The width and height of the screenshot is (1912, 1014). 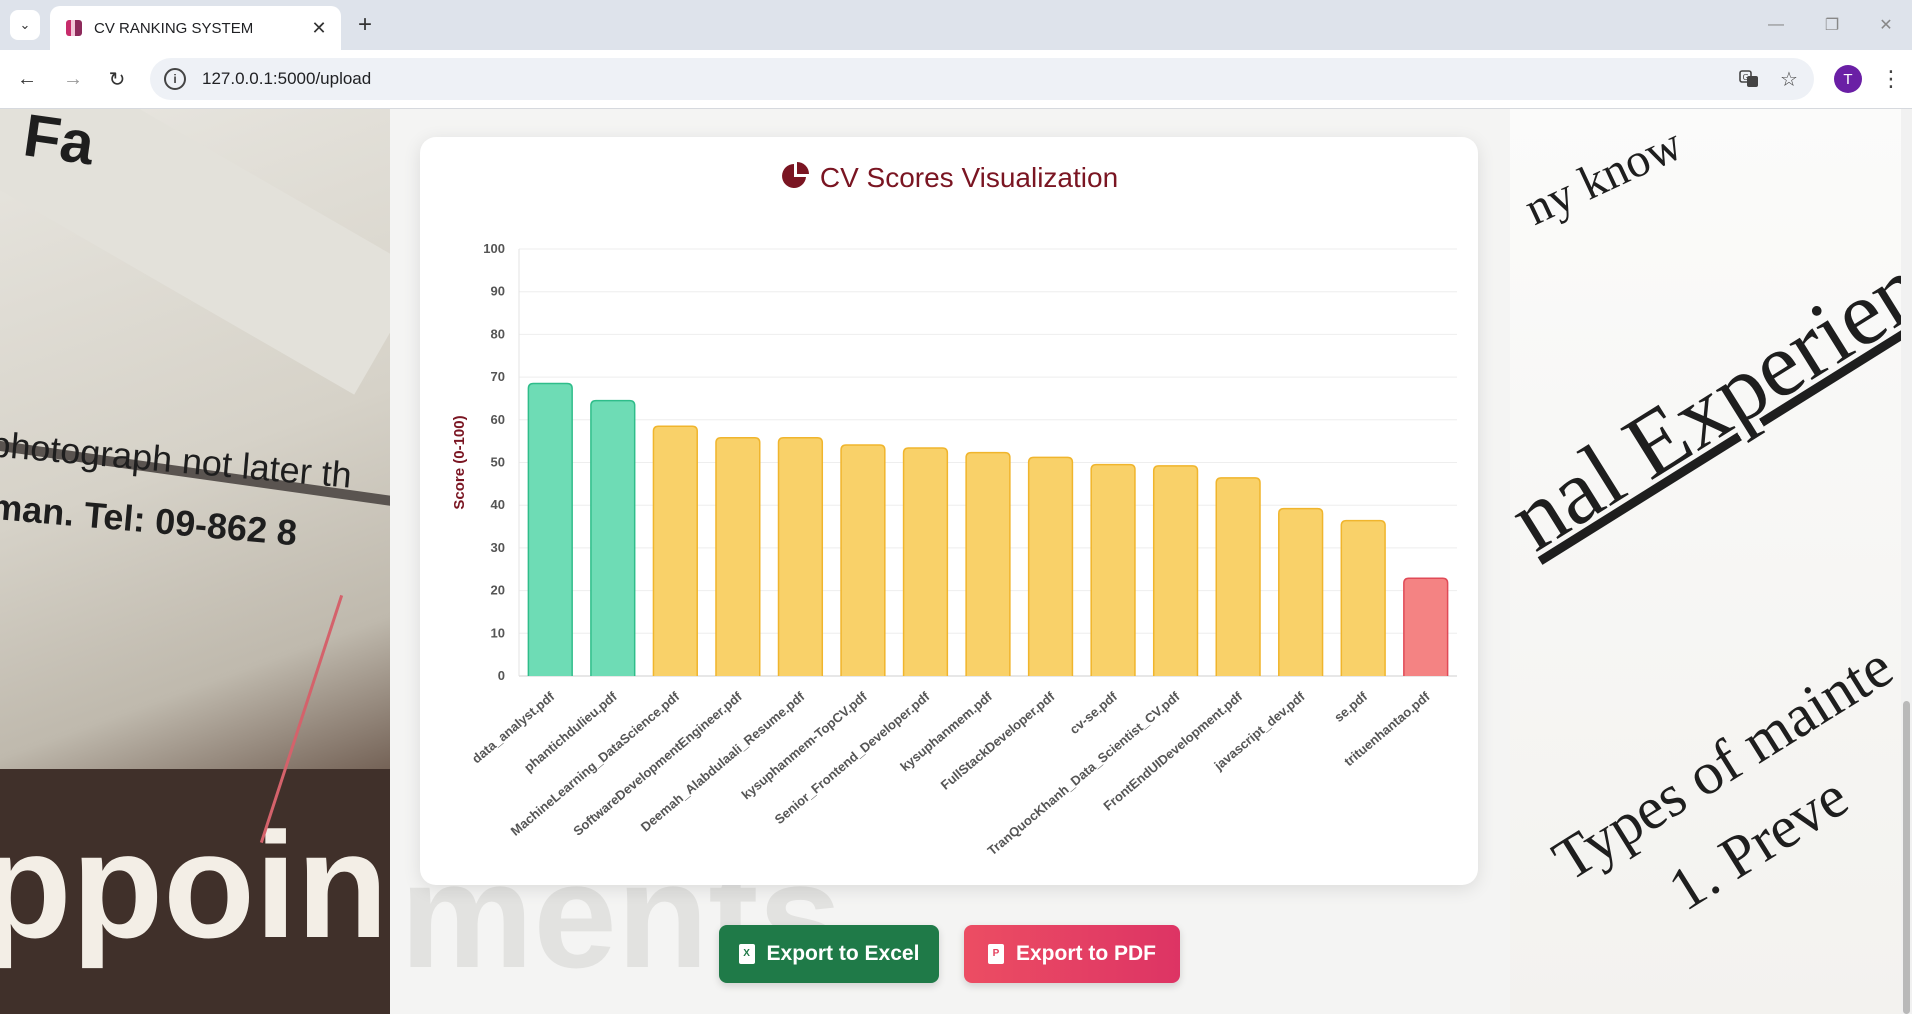 What do you see at coordinates (1746, 77) in the screenshot?
I see `svg-text: G` at bounding box center [1746, 77].